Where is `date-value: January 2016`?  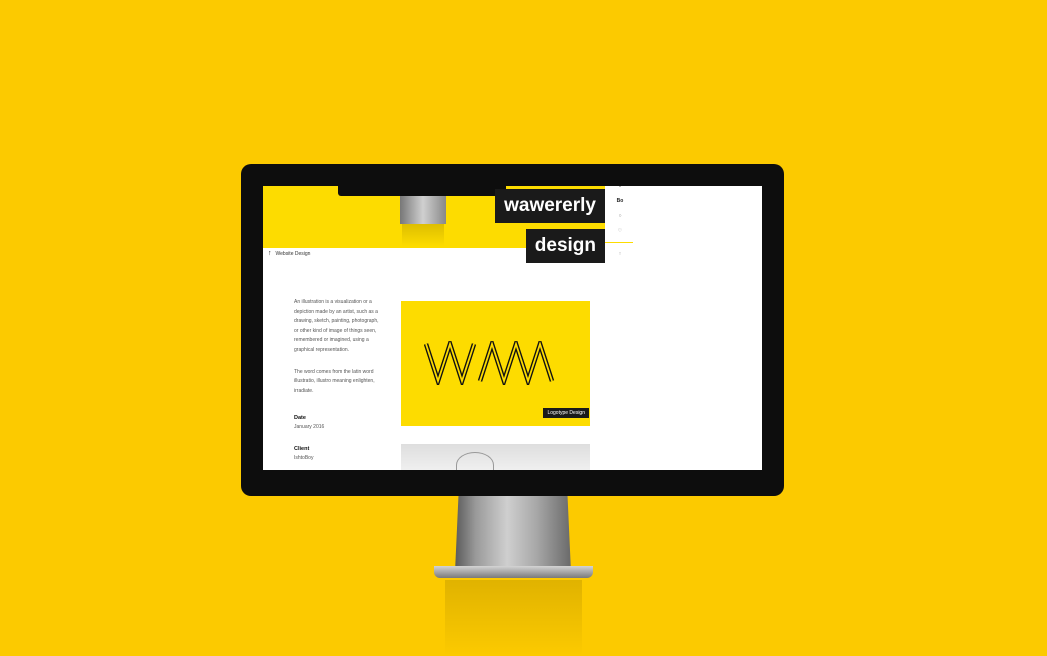 date-value: January 2016 is located at coordinates (309, 427).